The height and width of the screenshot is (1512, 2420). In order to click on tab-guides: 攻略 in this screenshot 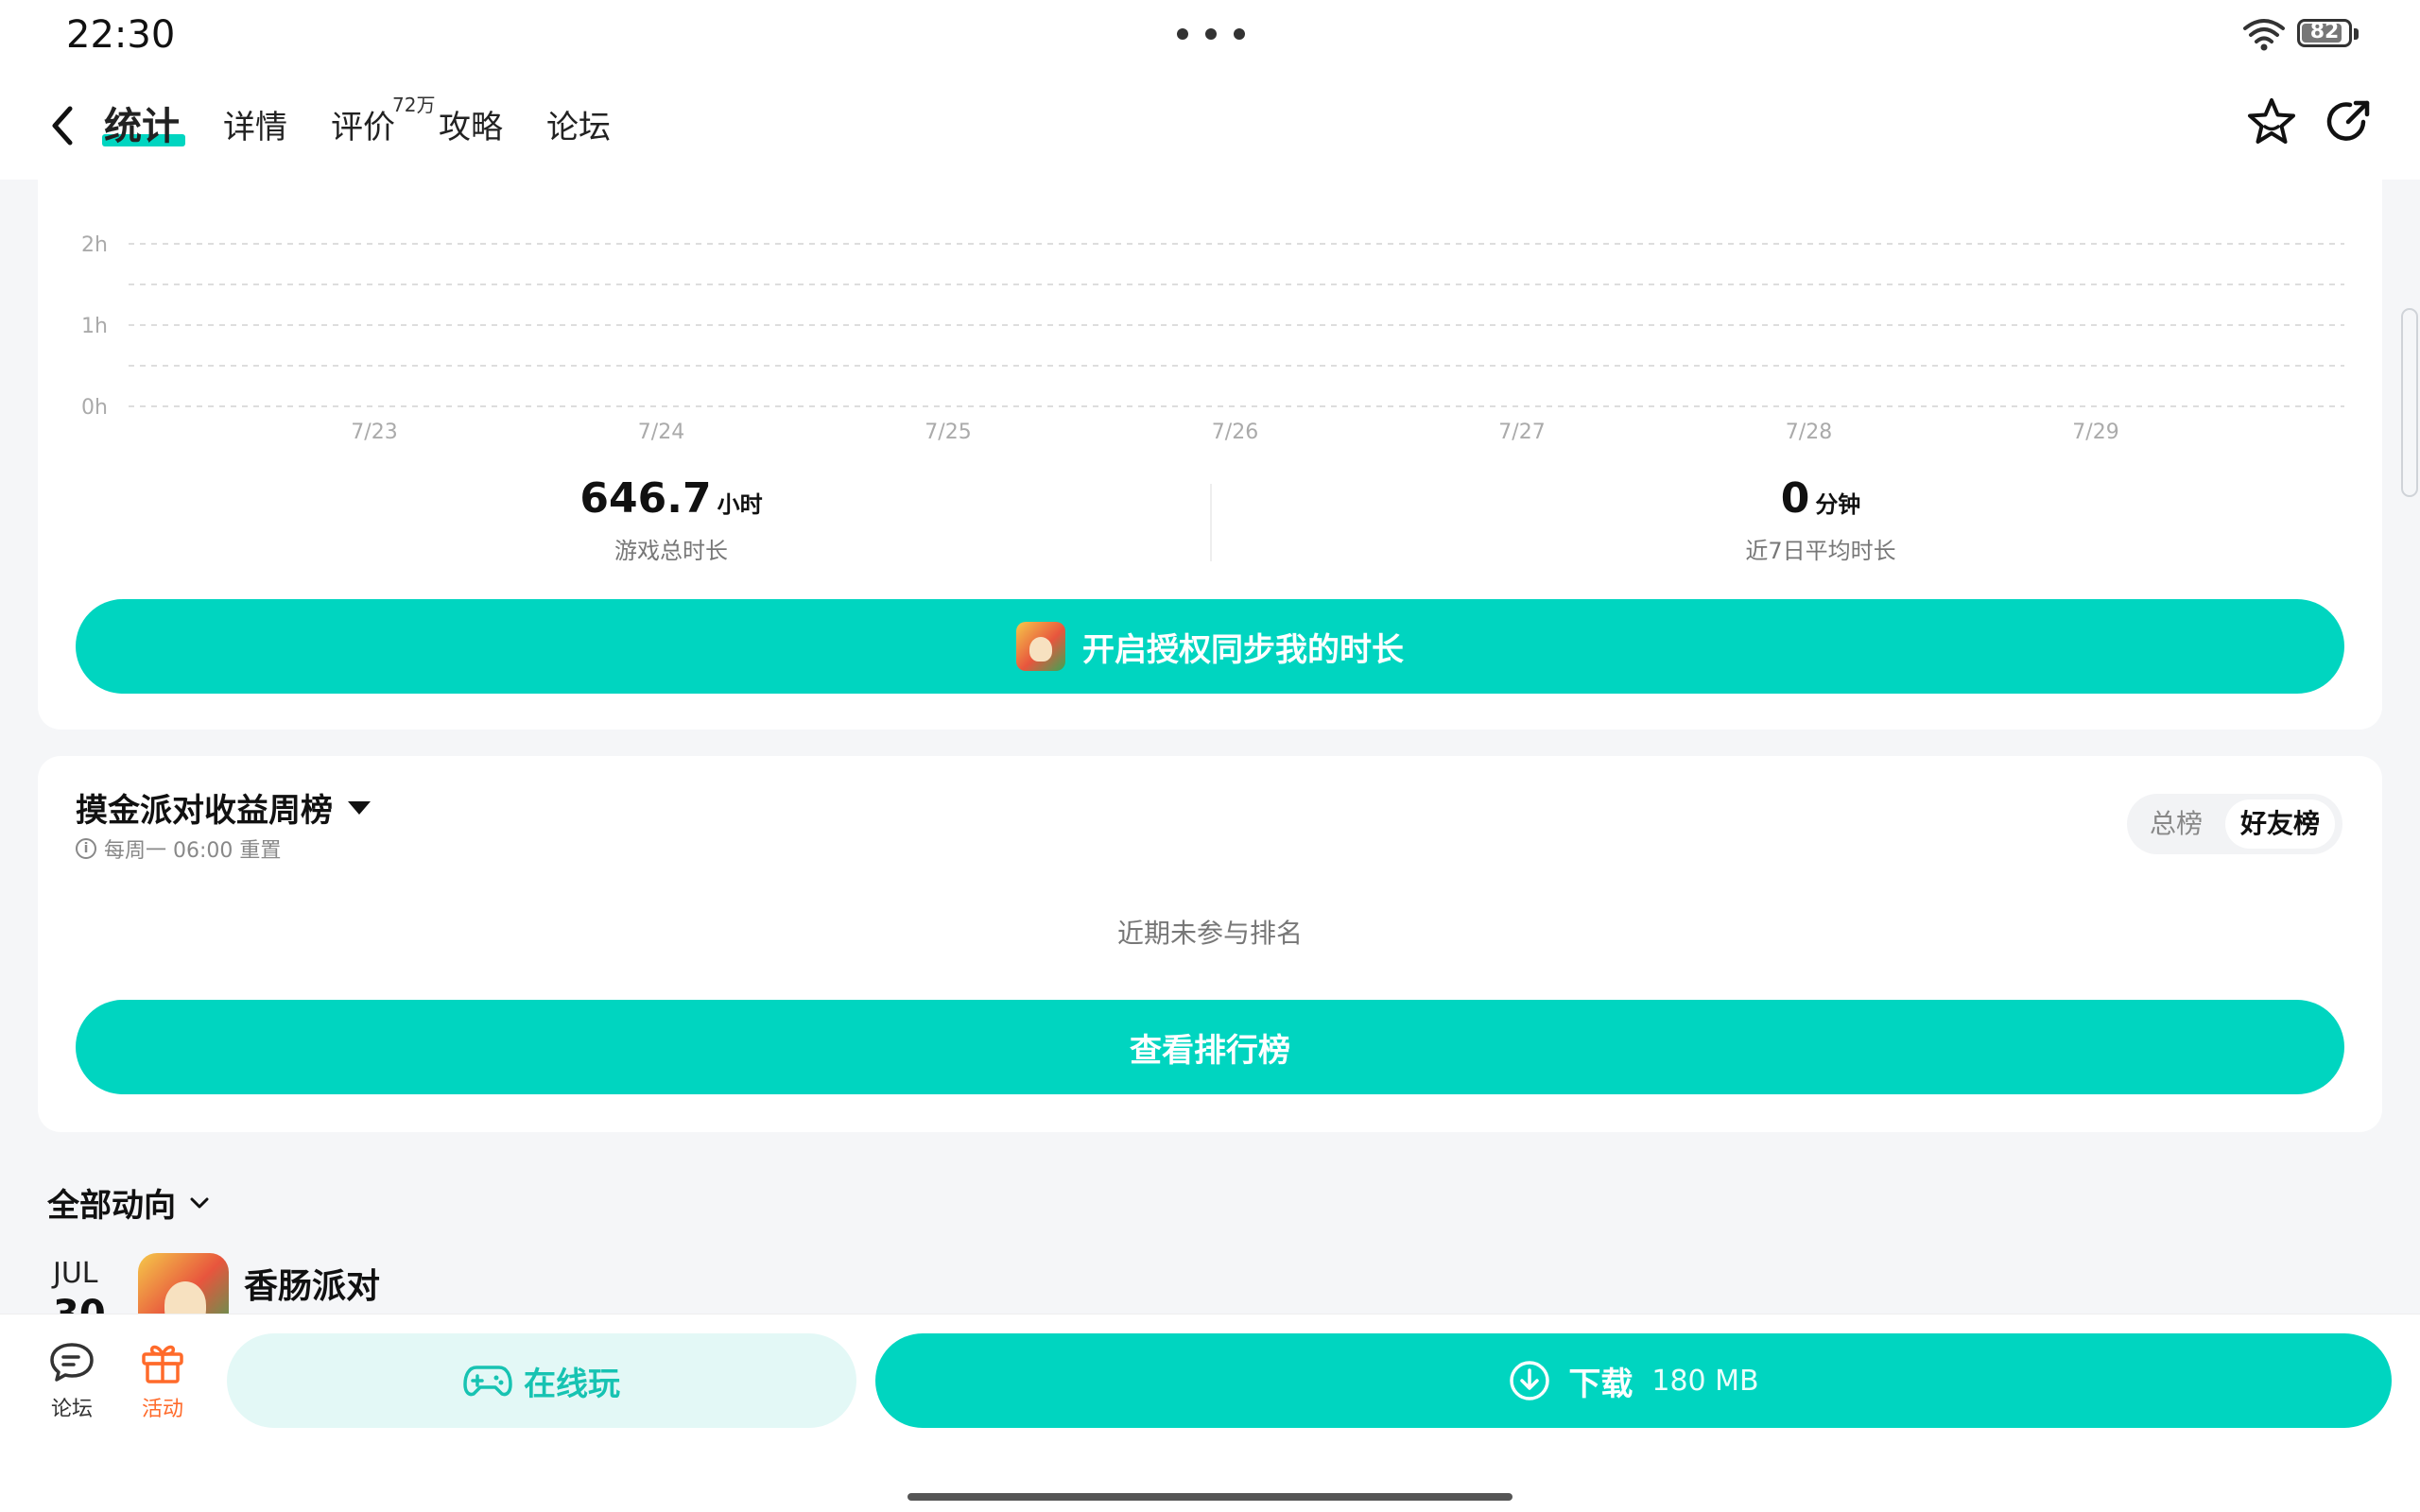, I will do `click(471, 124)`.